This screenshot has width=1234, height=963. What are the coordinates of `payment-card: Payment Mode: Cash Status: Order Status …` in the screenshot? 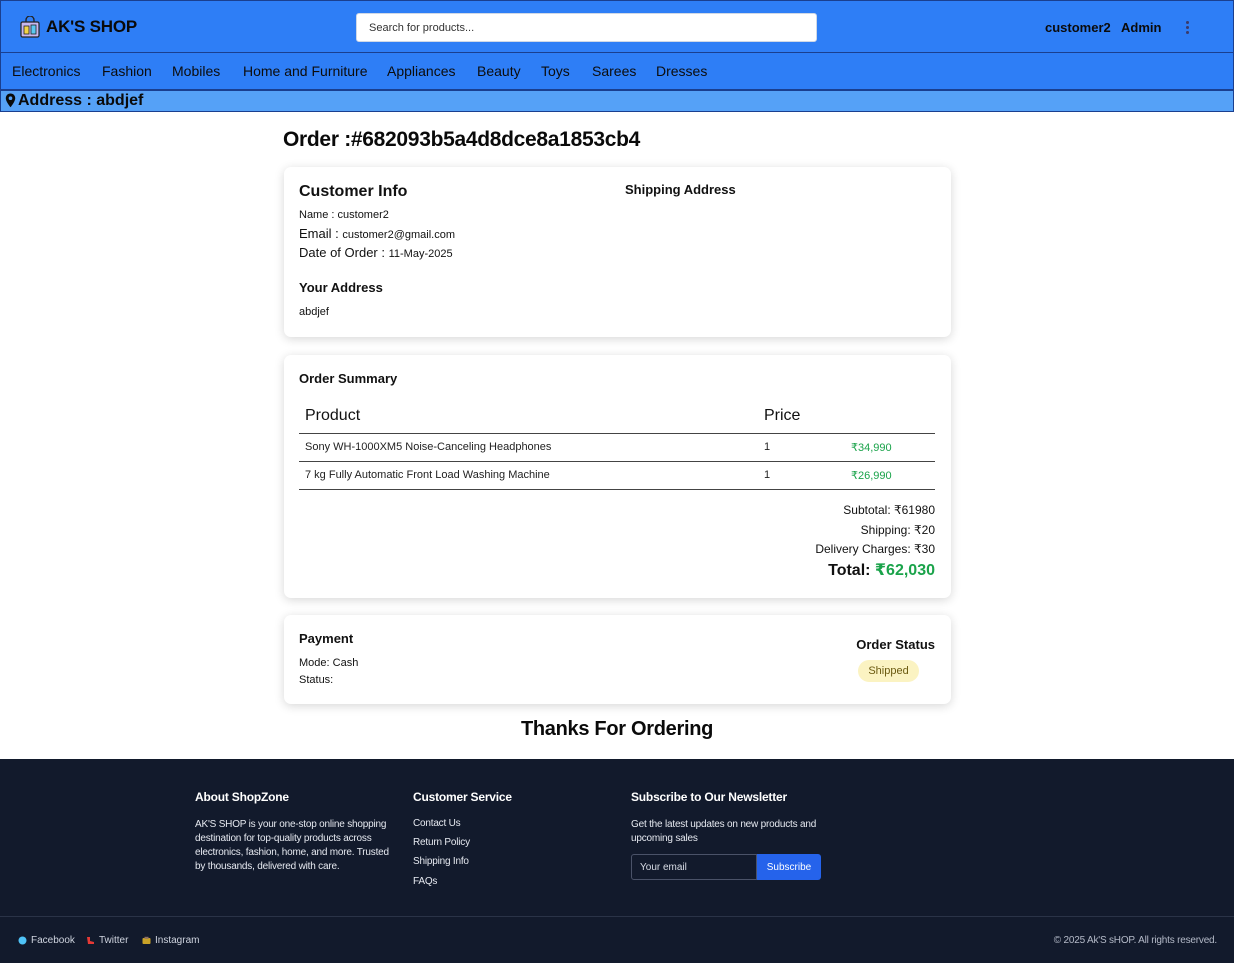 It's located at (617, 659).